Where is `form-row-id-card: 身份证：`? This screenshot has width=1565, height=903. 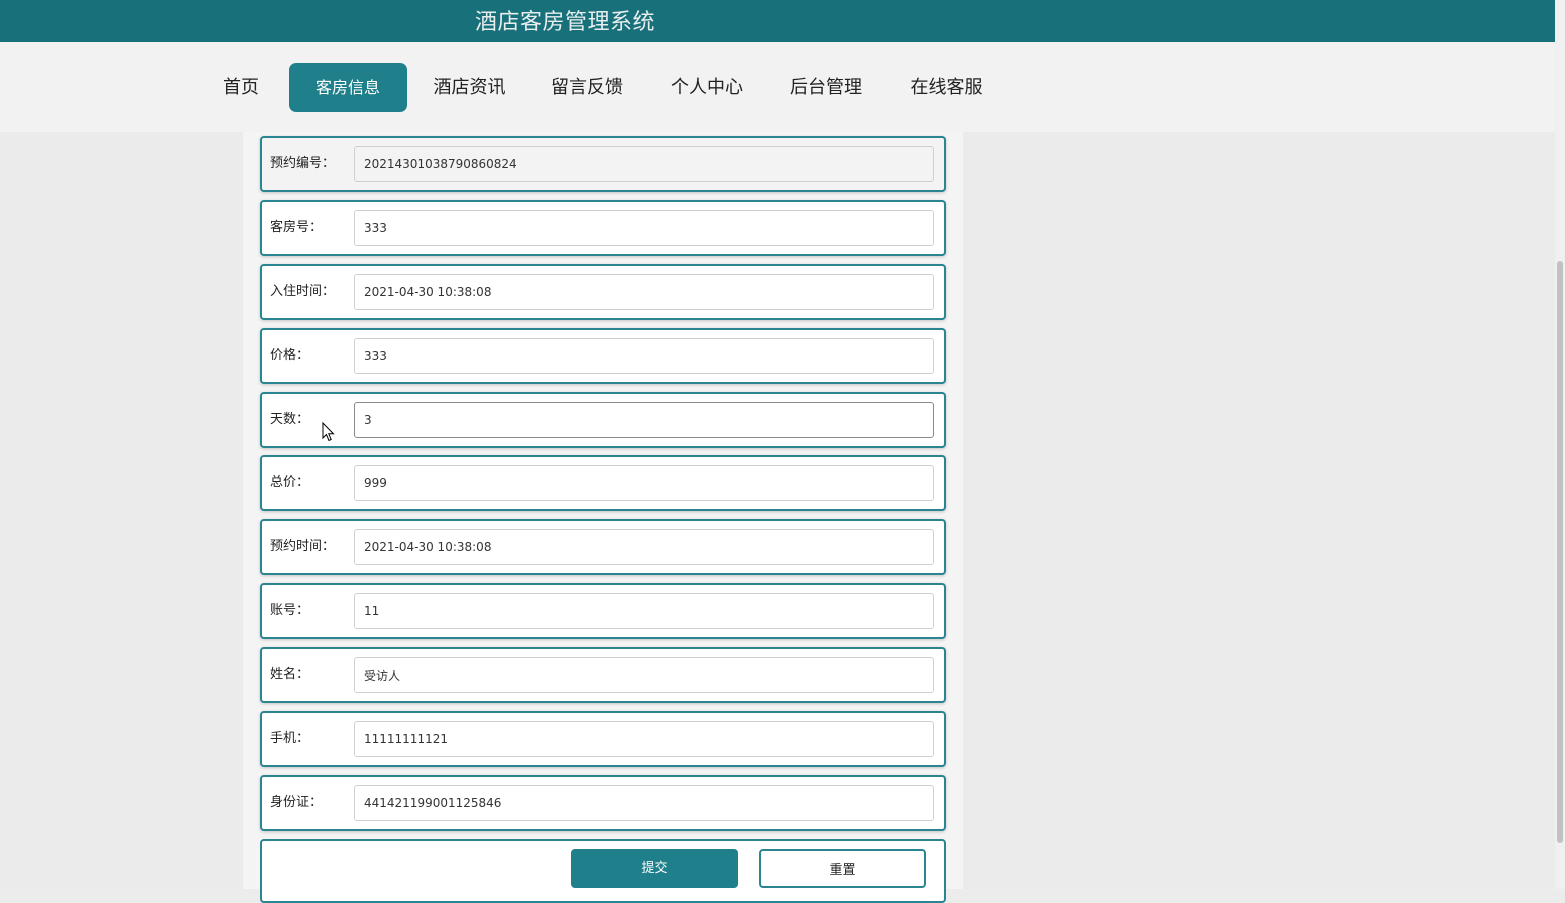 form-row-id-card: 身份证： is located at coordinates (603, 803).